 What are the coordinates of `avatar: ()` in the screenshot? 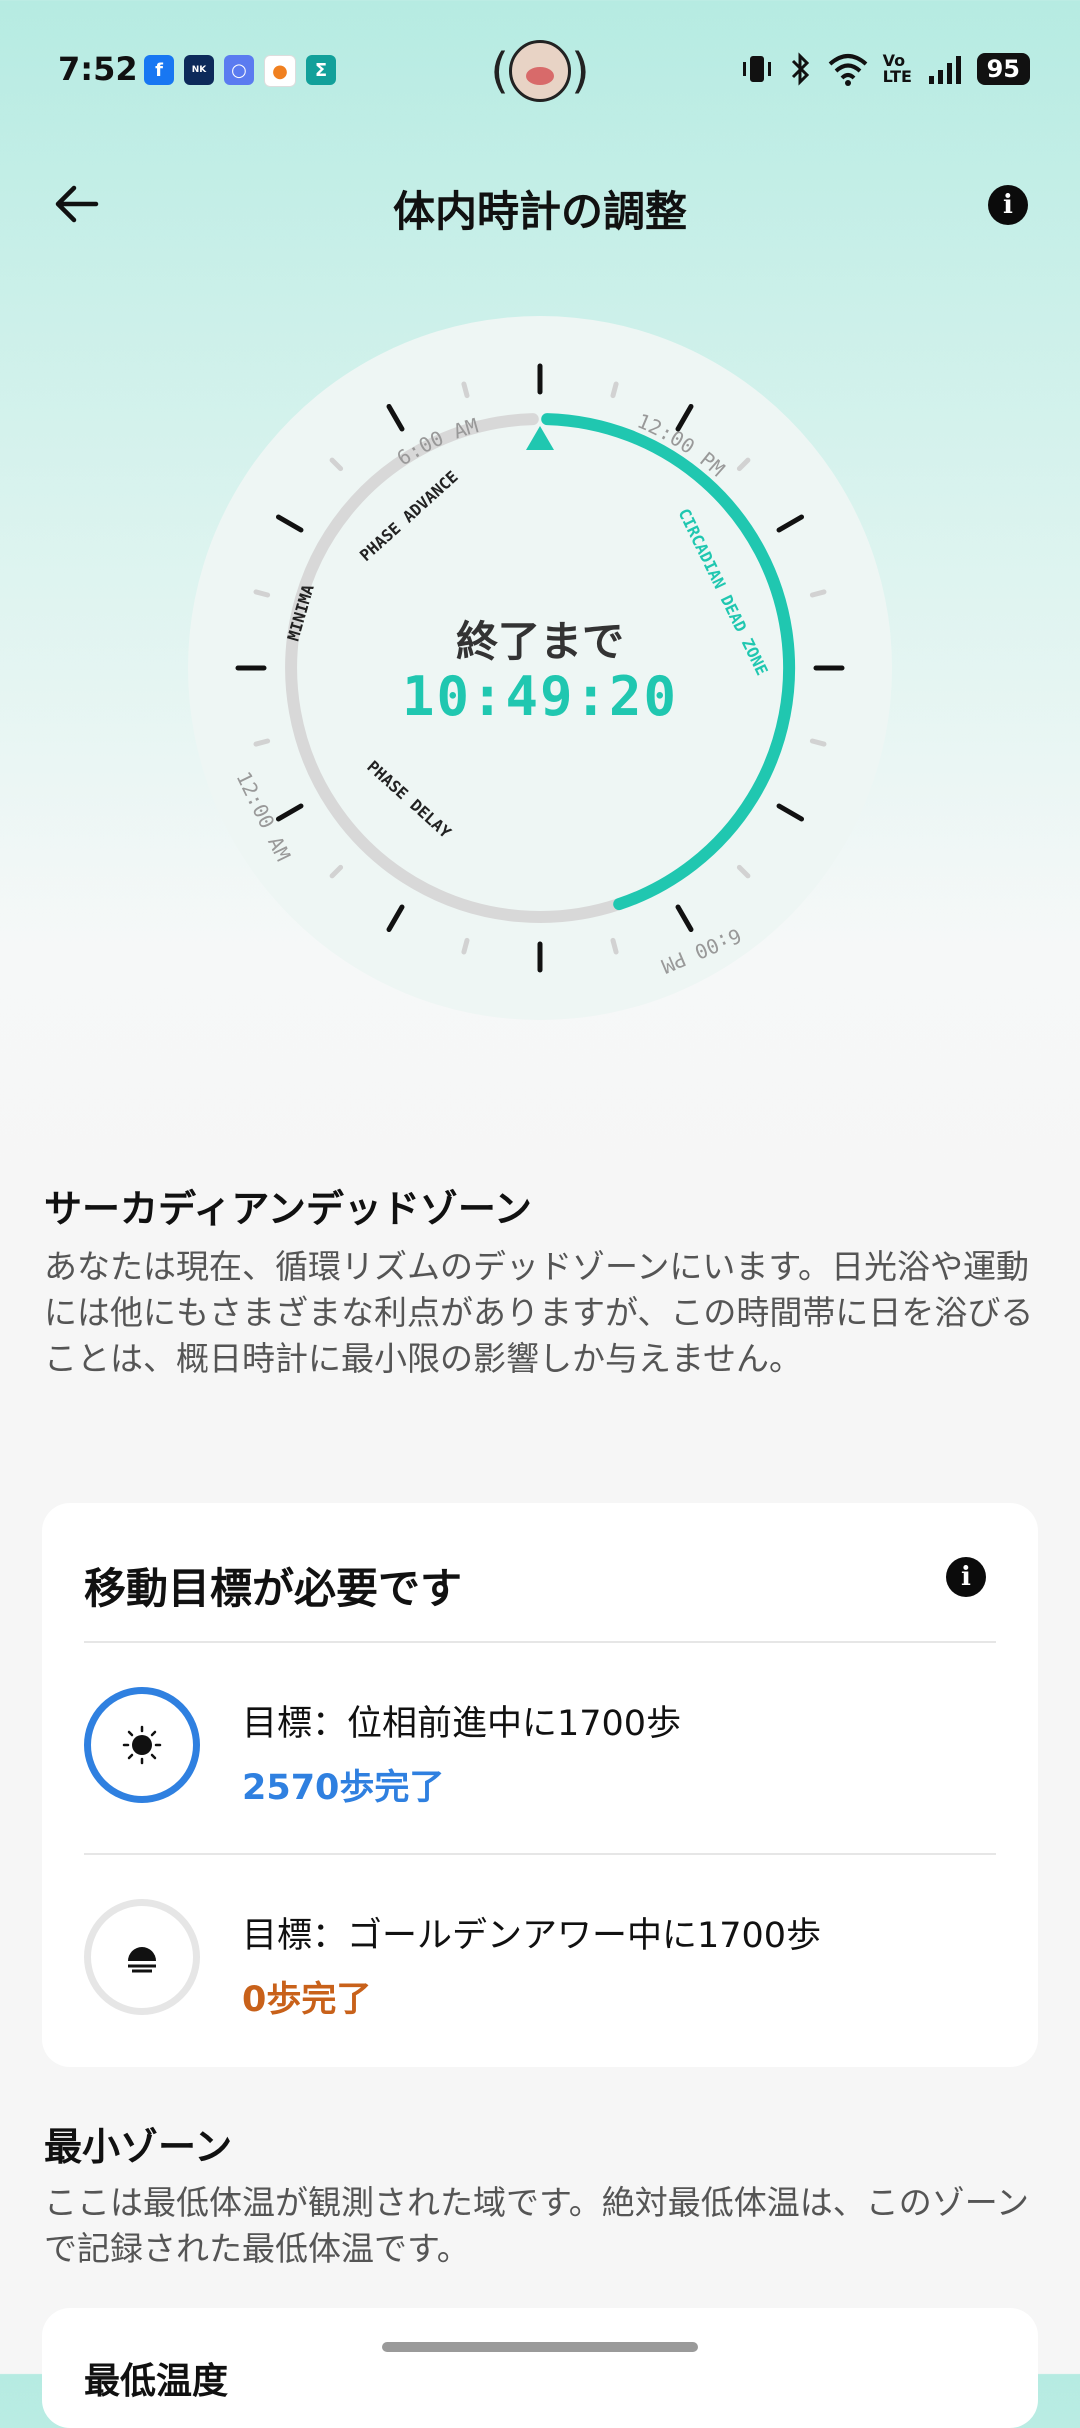 It's located at (540, 71).